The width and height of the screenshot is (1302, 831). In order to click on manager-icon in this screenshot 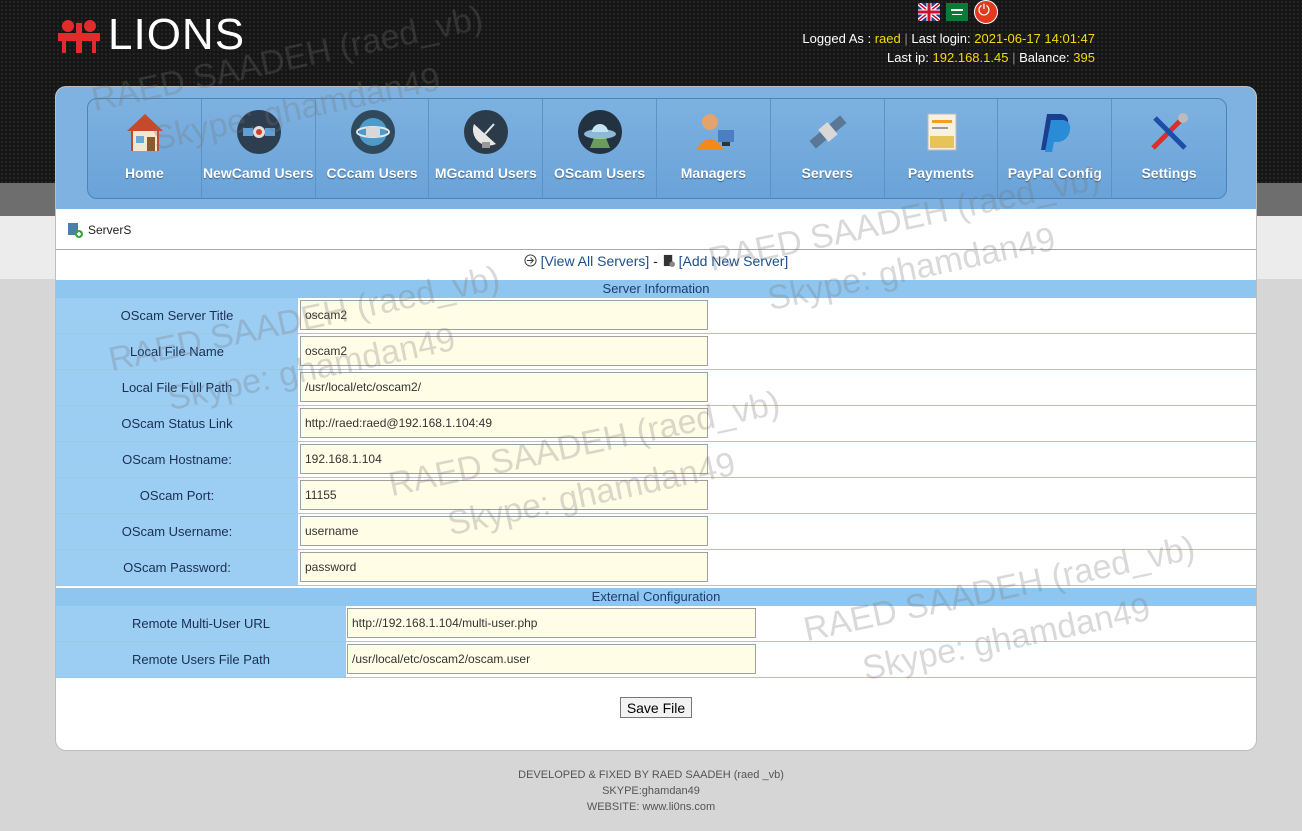, I will do `click(714, 132)`.